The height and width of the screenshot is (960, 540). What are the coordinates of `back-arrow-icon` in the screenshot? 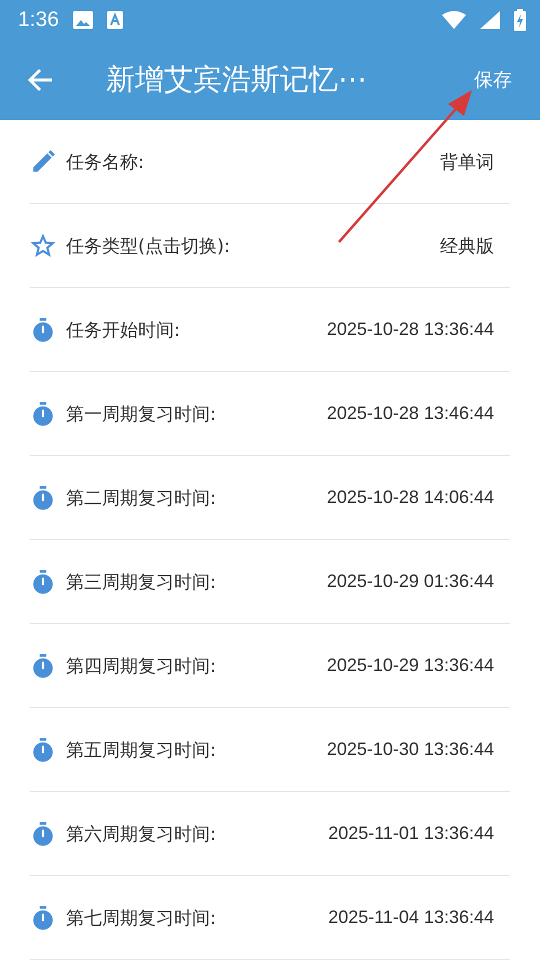 It's located at (41, 80).